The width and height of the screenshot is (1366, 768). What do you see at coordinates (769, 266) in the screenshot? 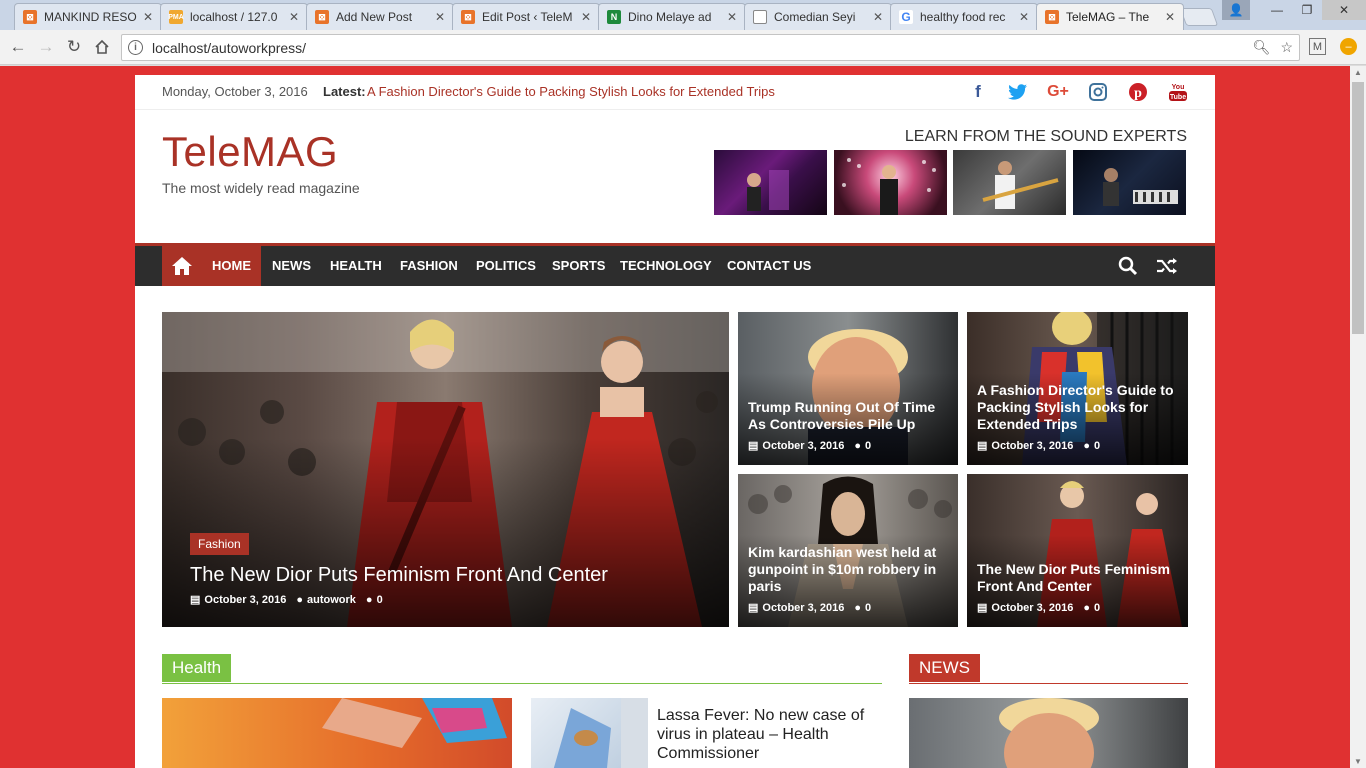
I see `menu-item-contact-us: CONTACT US` at bounding box center [769, 266].